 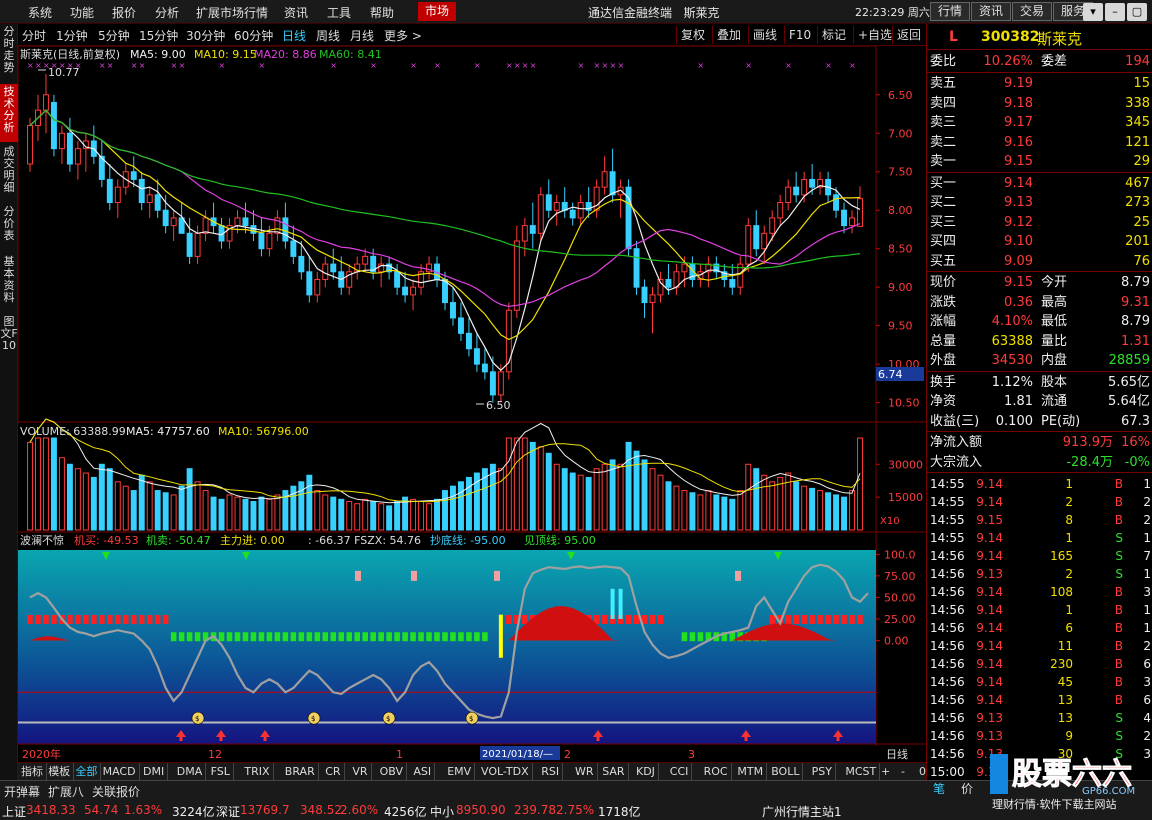 What do you see at coordinates (294, 35) in the screenshot?
I see `period-daily: 日线` at bounding box center [294, 35].